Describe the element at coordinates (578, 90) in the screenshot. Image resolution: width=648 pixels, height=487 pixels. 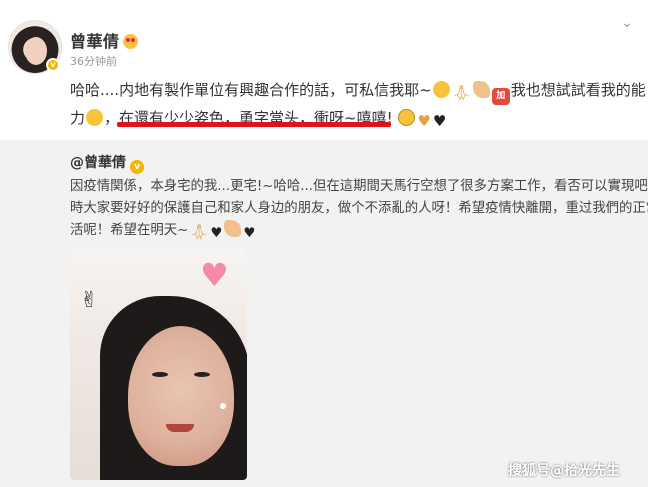
I see `content-text-1b: 我也想試試看我的能` at that location.